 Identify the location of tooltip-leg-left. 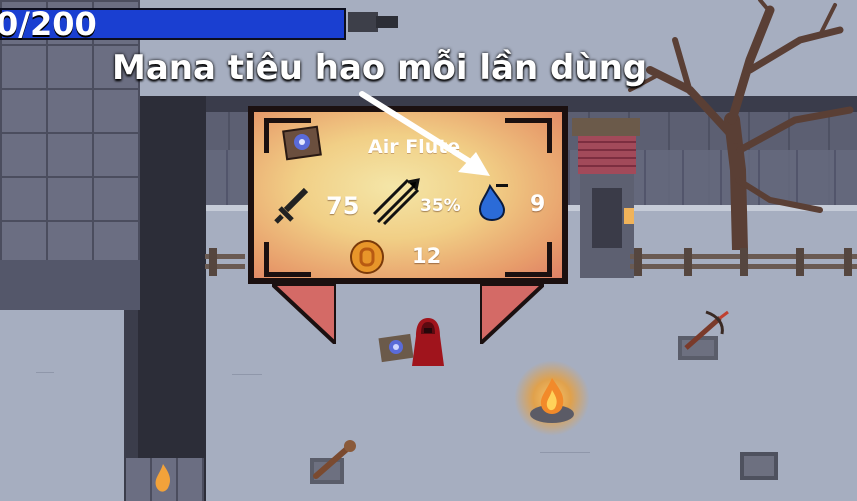
(304, 314).